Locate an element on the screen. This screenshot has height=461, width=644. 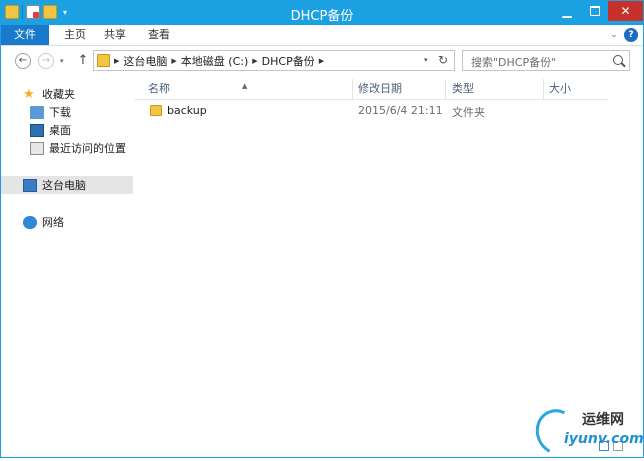
search-box: 搜索"DHCP备份" is located at coordinates (546, 60).